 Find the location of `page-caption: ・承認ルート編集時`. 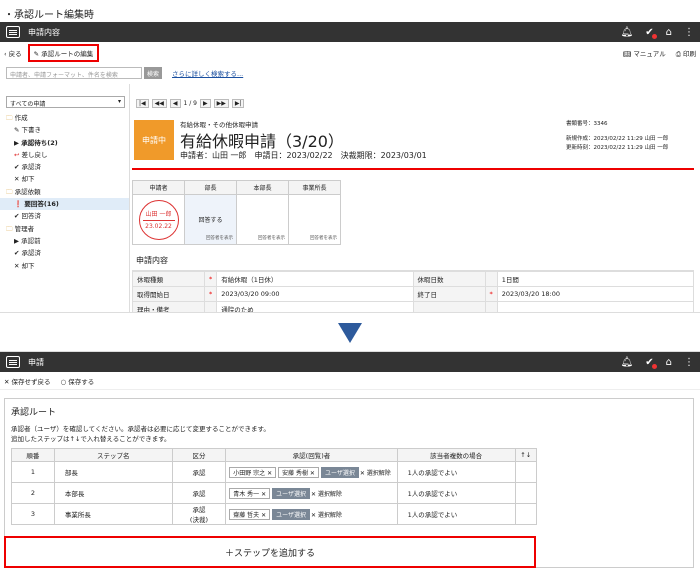

page-caption: ・承認ルート編集時 is located at coordinates (49, 15).